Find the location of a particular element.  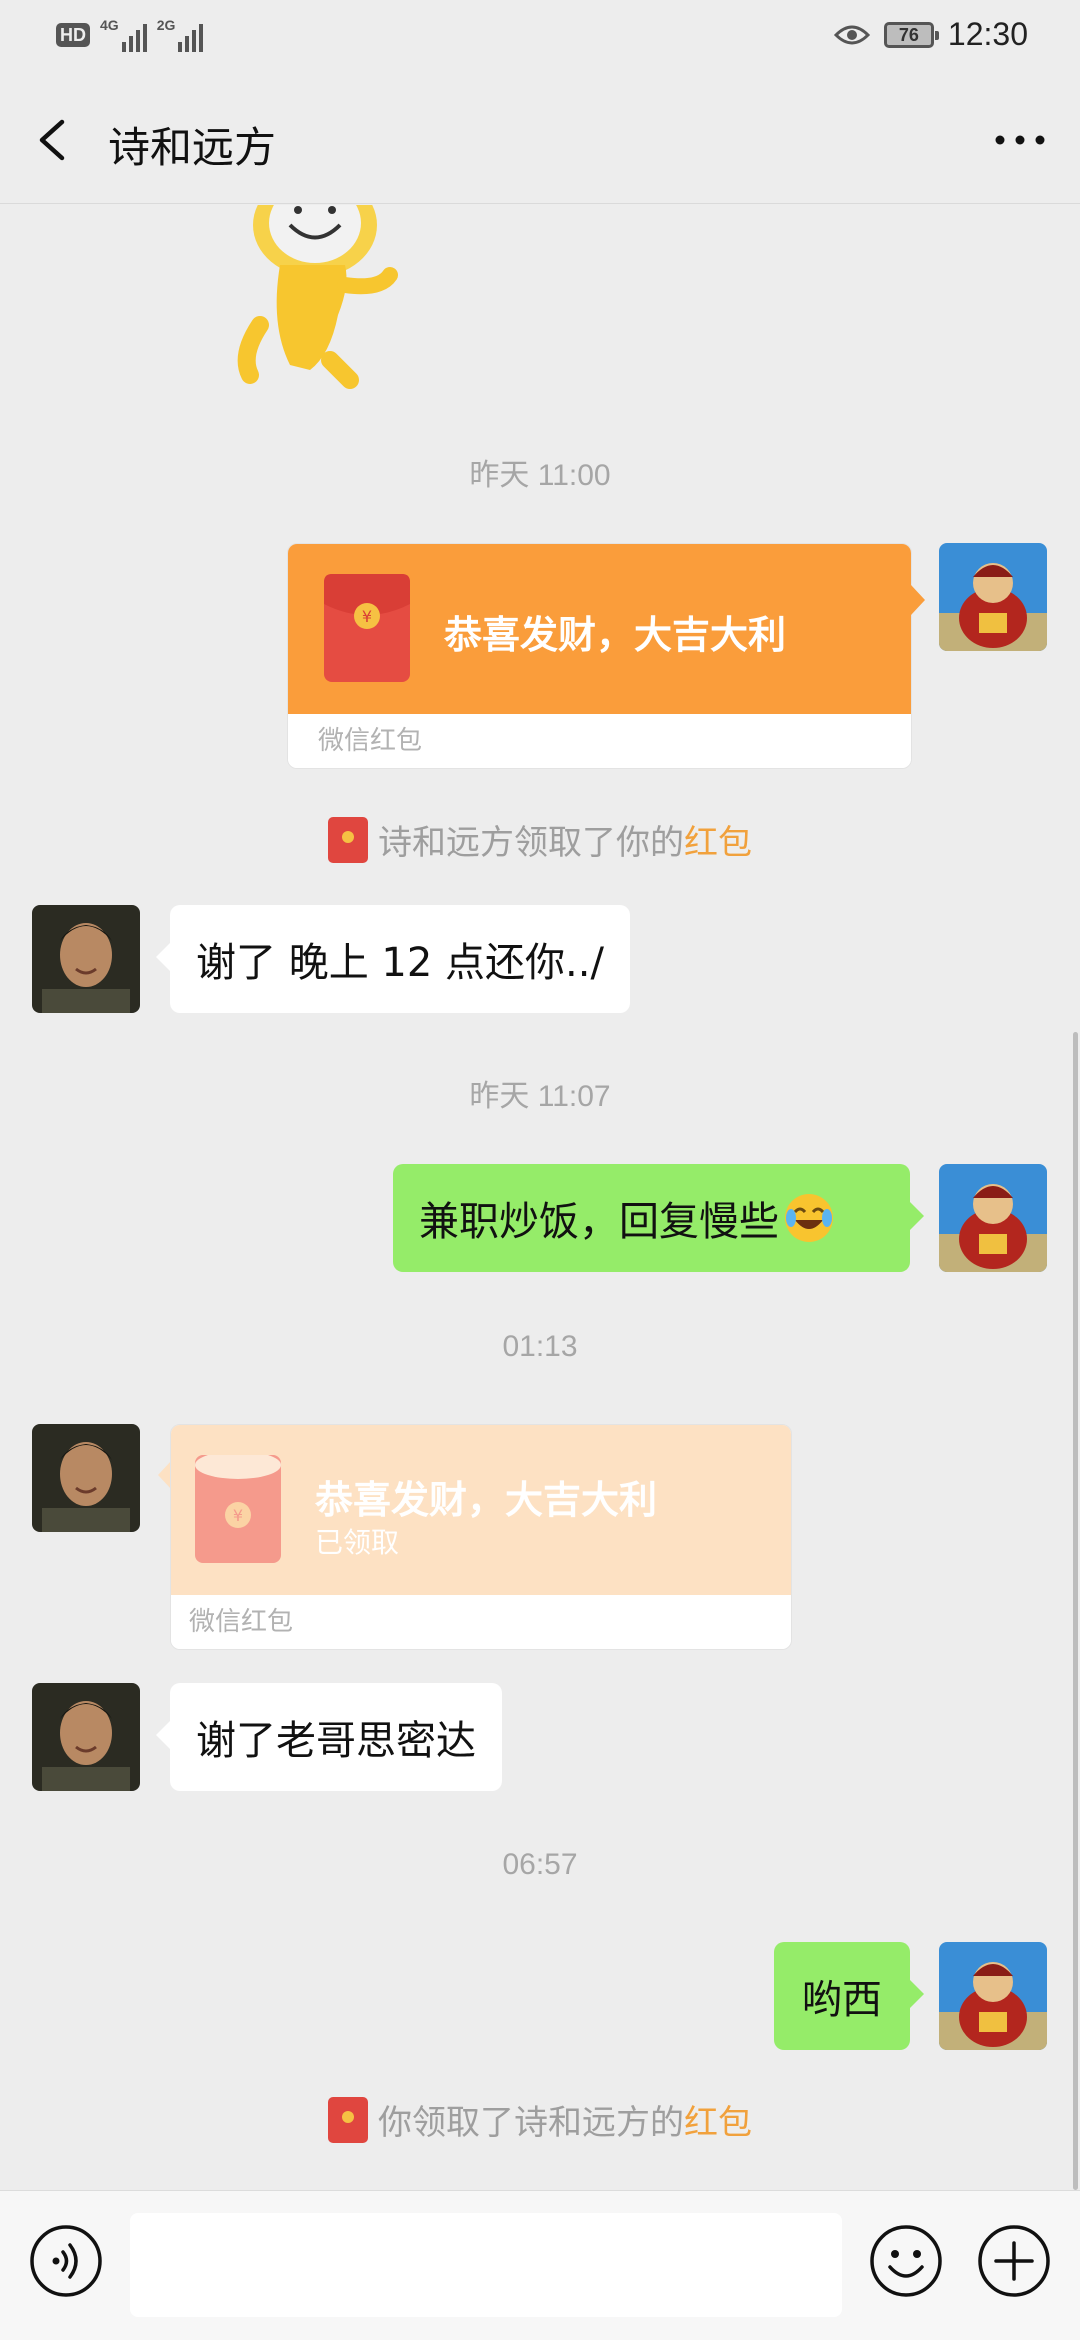

timestamp: 昨天 11:07 is located at coordinates (540, 1096).